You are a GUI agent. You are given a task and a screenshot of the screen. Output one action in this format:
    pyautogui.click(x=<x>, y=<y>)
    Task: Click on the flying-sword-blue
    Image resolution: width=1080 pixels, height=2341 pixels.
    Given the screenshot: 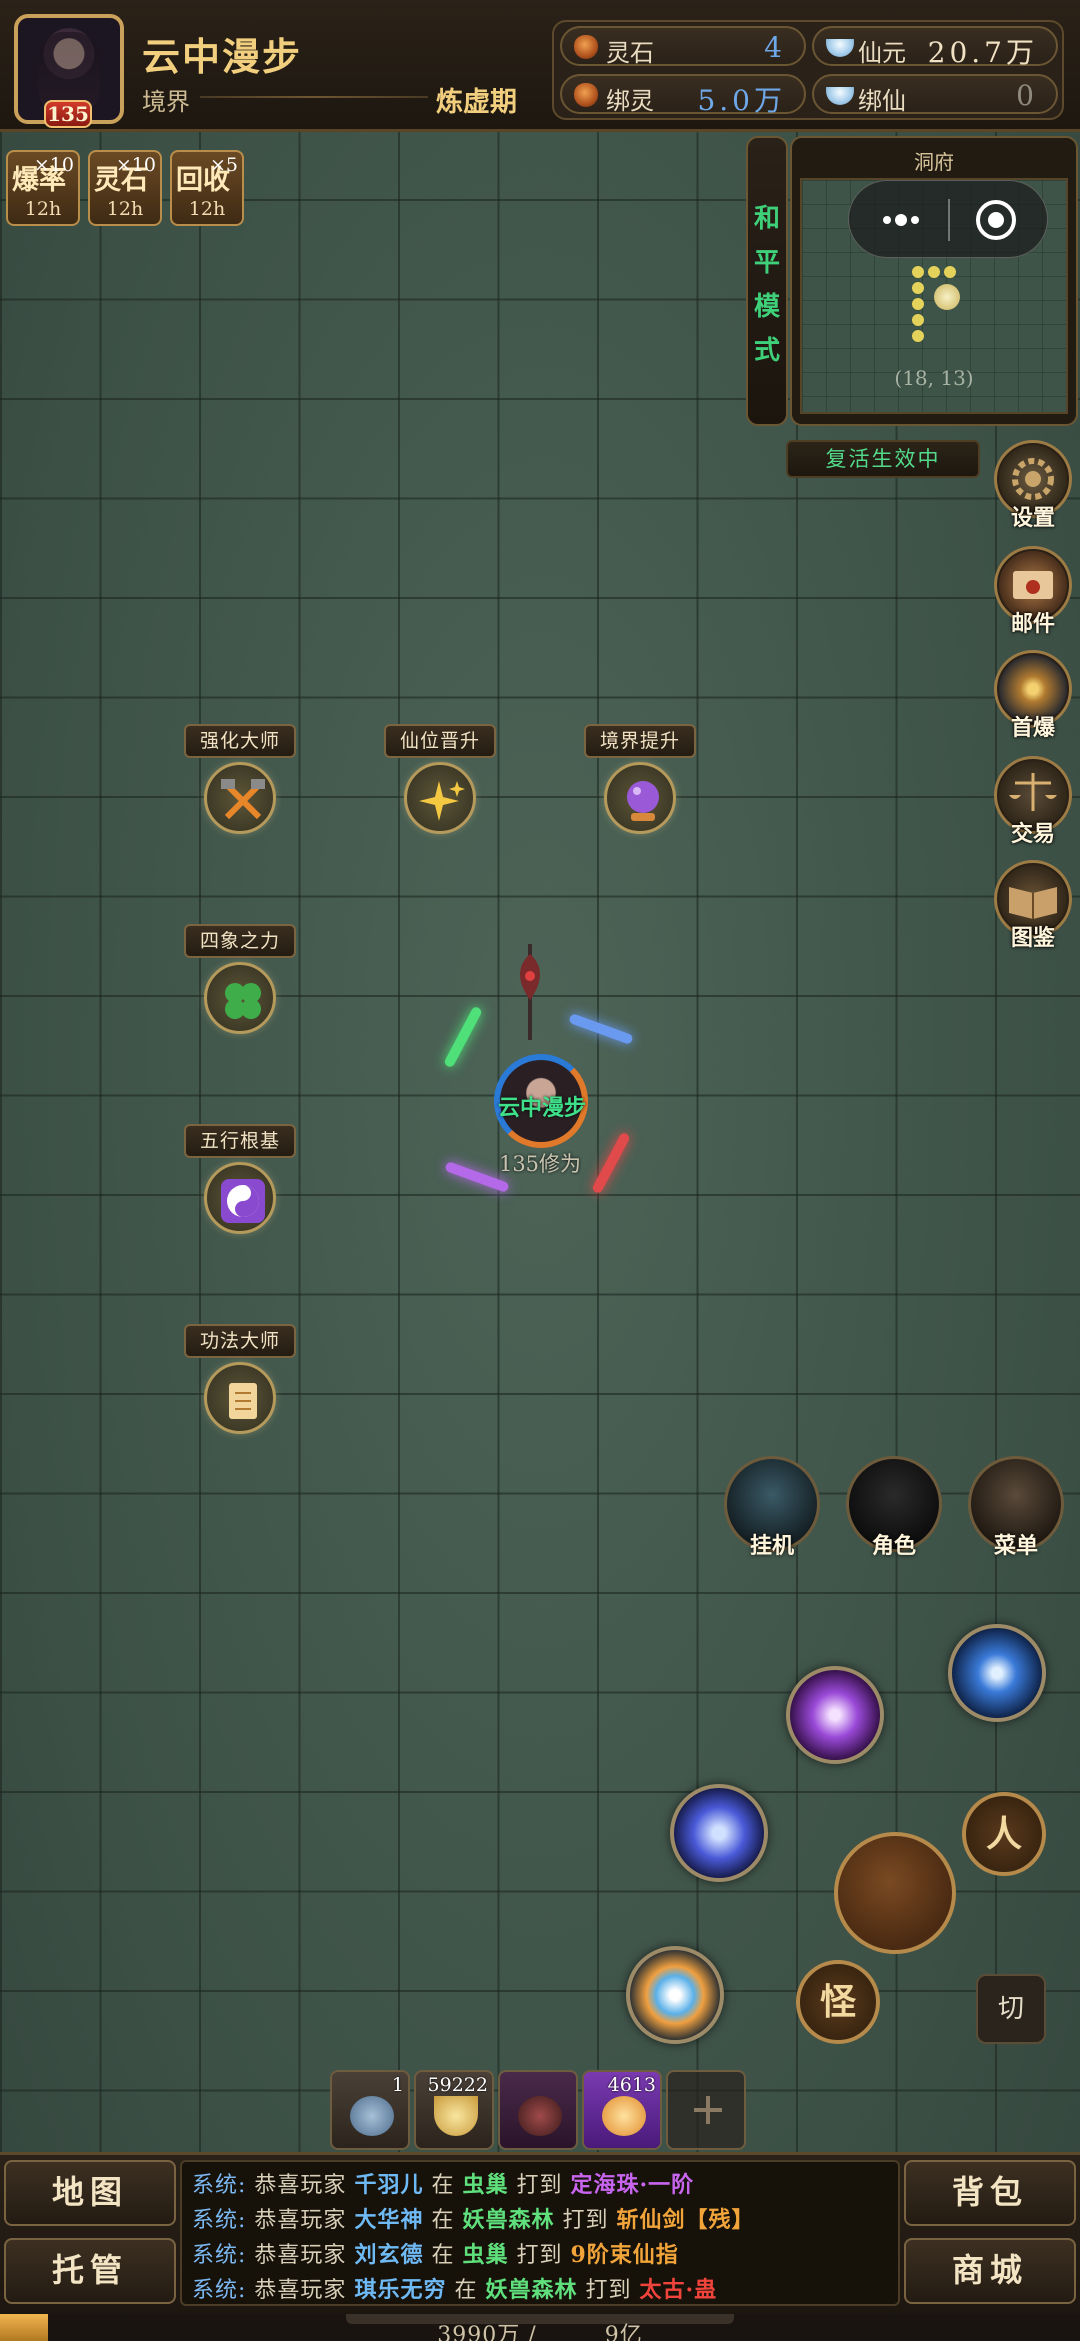 What is the action you would take?
    pyautogui.click(x=601, y=1029)
    